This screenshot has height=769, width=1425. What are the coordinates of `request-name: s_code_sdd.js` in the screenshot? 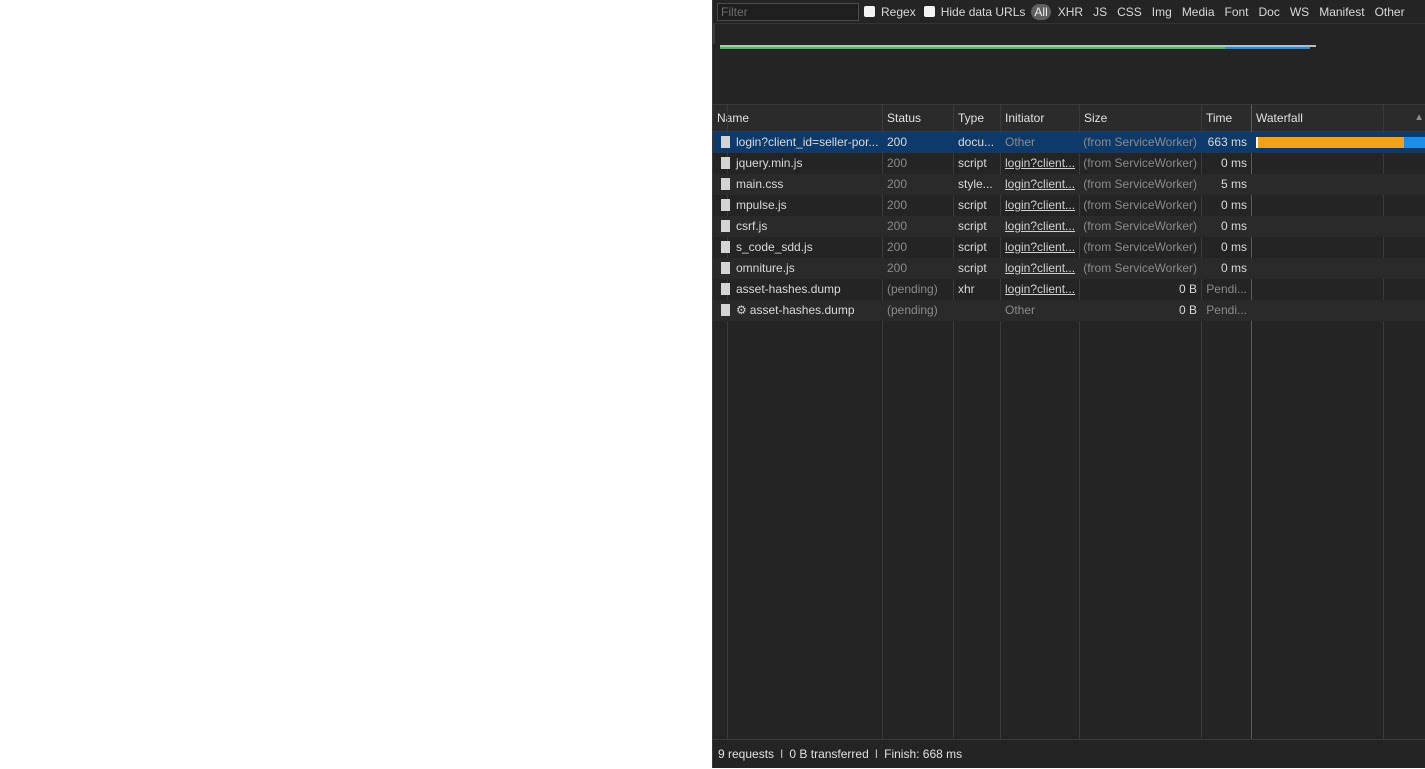 It's located at (774, 247).